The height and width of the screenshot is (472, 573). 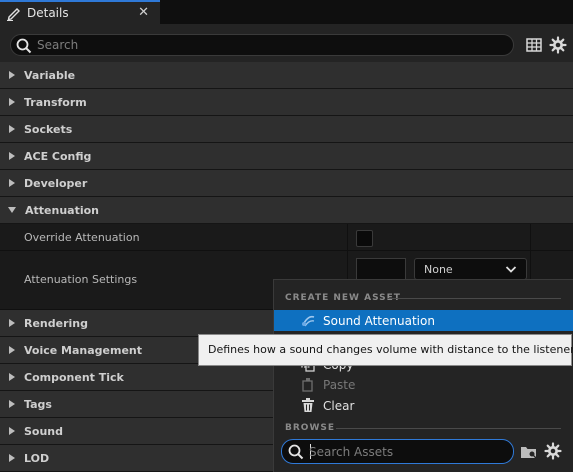 What do you see at coordinates (379, 321) in the screenshot?
I see `menu-item-label: Sound Attenuation` at bounding box center [379, 321].